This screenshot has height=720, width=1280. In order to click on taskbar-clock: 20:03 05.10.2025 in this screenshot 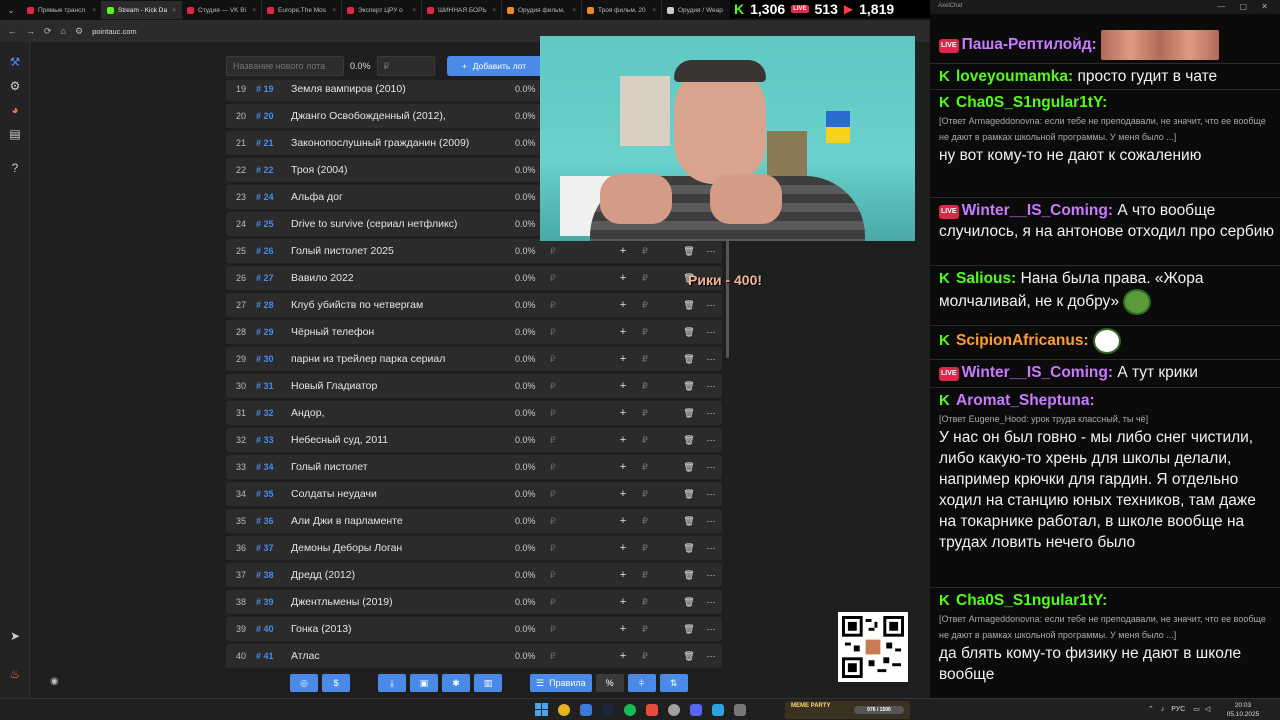, I will do `click(1243, 710)`.